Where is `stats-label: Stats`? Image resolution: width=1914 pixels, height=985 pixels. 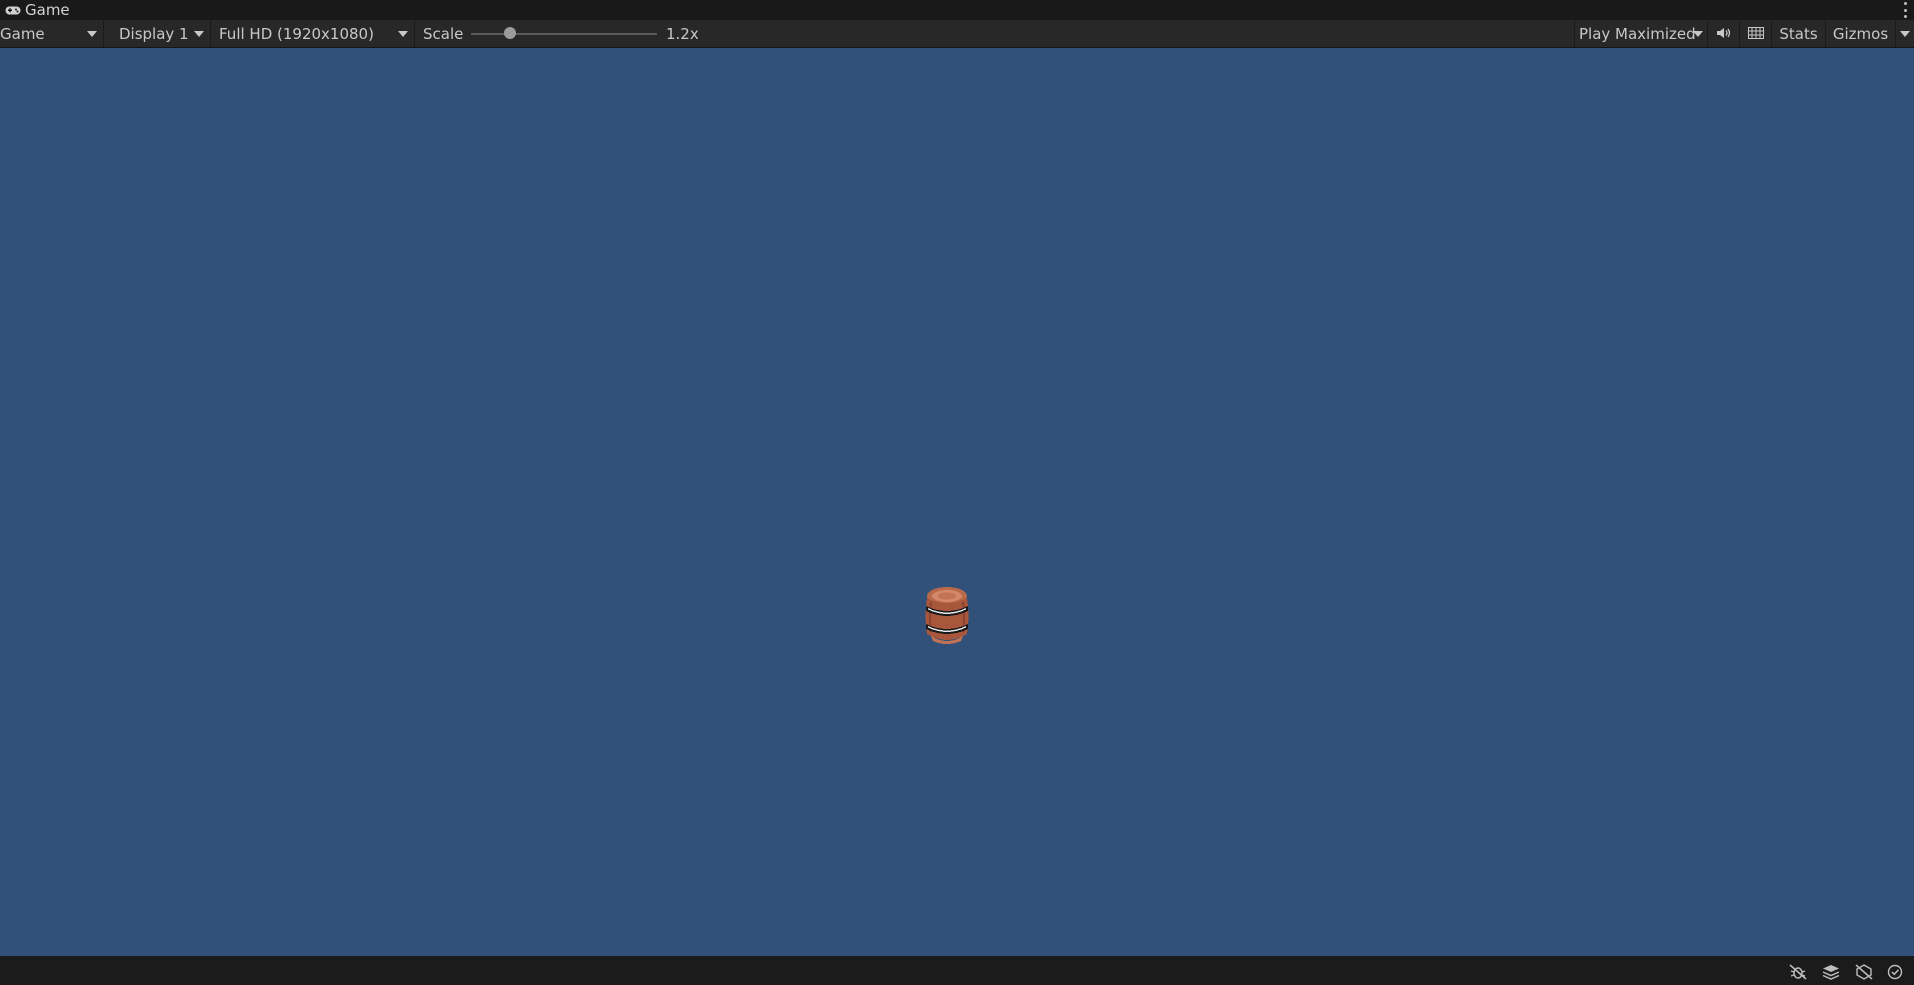
stats-label: Stats is located at coordinates (1798, 33).